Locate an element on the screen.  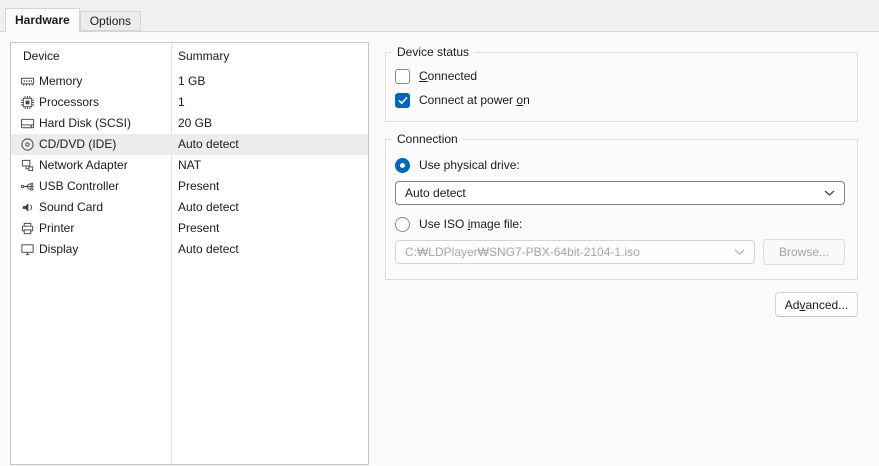
device-list-header: Device Summary is located at coordinates (189, 56).